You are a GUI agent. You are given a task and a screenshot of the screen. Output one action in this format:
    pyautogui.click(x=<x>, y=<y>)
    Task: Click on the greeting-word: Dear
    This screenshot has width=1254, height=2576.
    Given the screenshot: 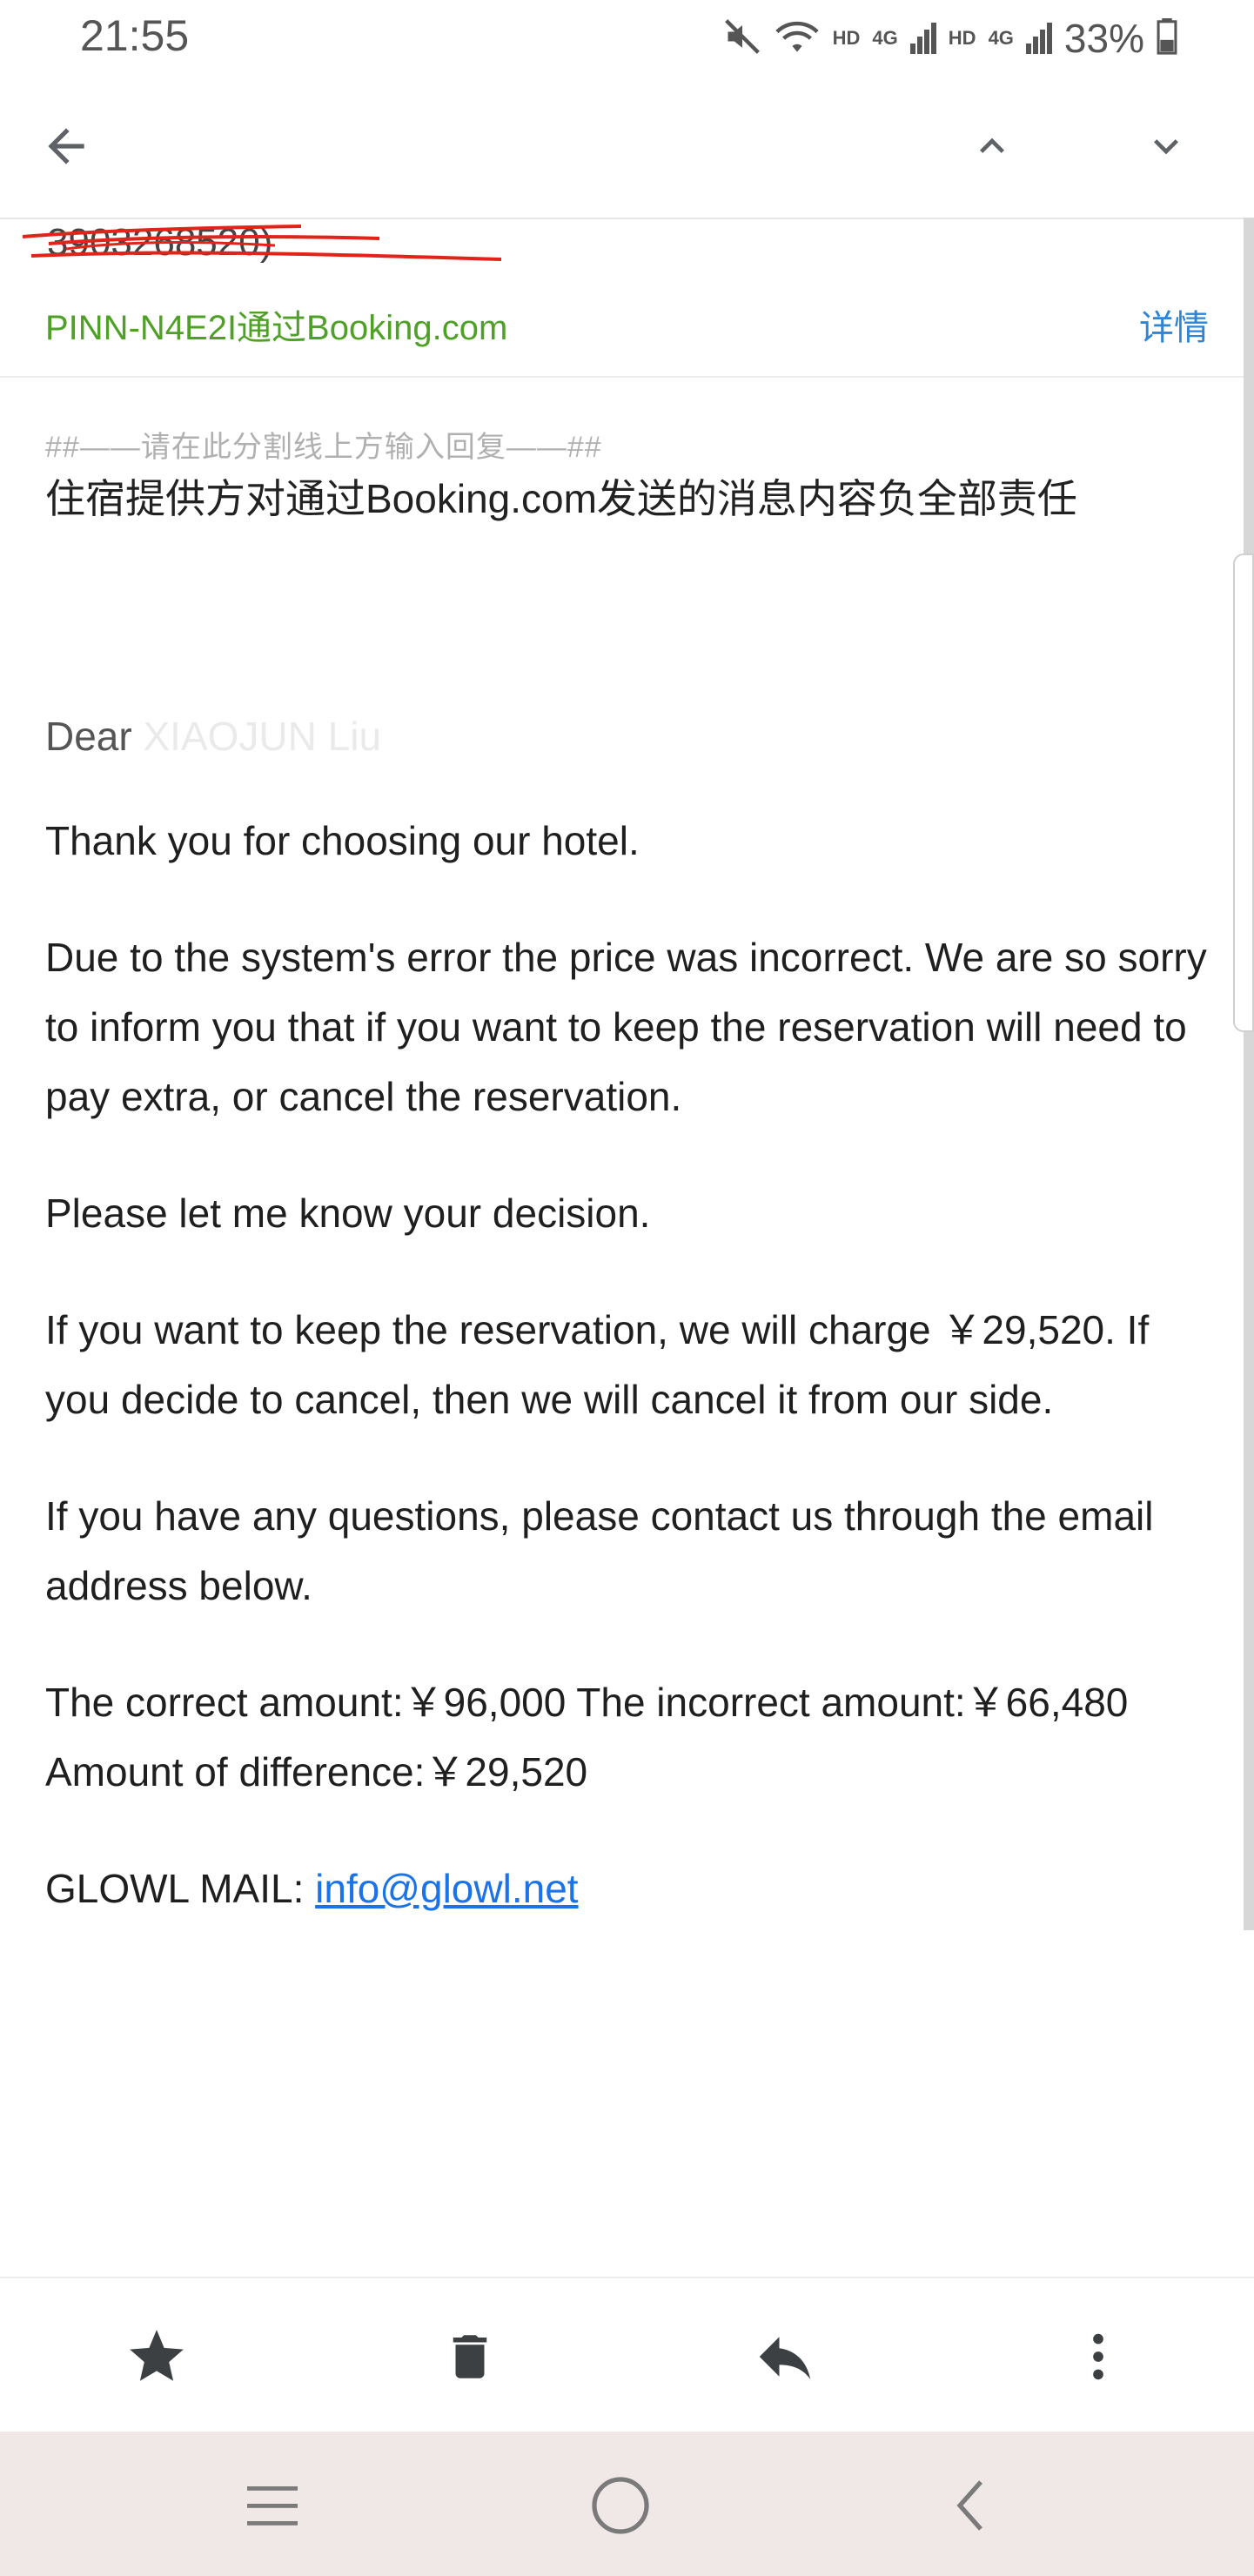 What is the action you would take?
    pyautogui.click(x=88, y=736)
    